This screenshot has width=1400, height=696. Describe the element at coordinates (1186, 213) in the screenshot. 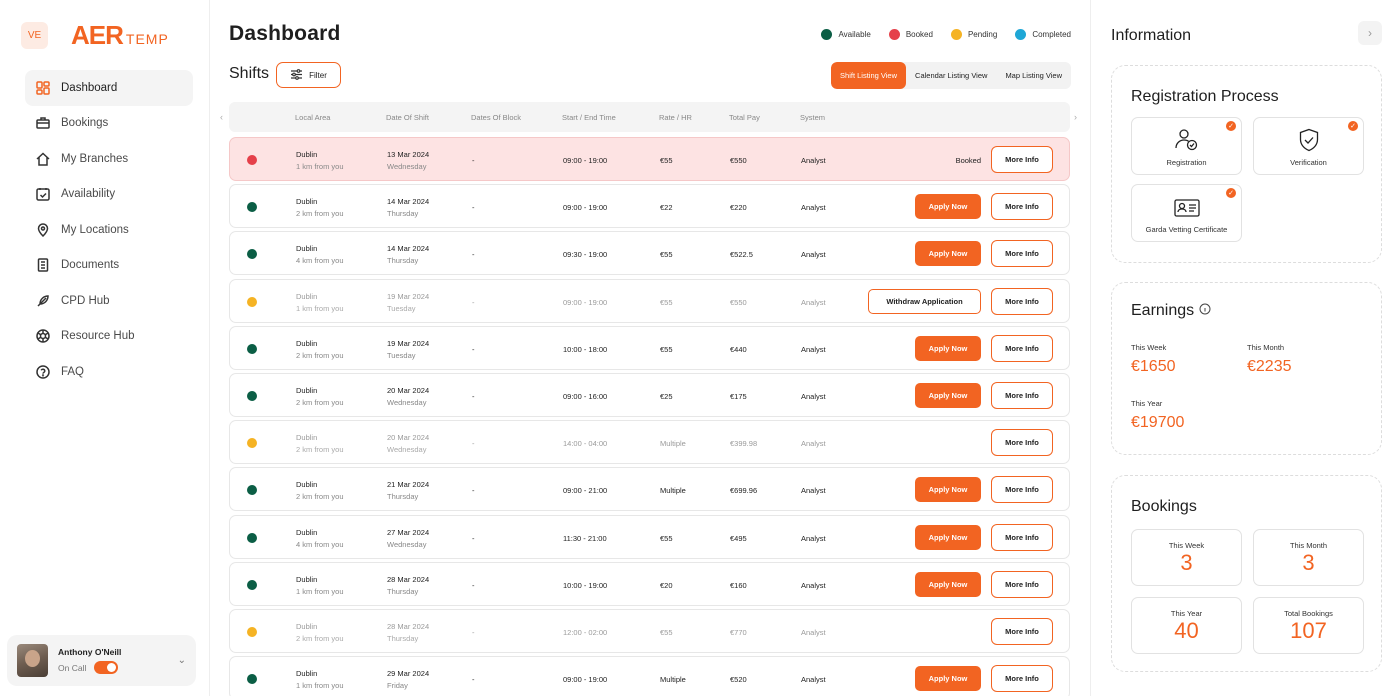

I see `garda-vetting-step: ✓ Garda Vetting Certificate` at that location.